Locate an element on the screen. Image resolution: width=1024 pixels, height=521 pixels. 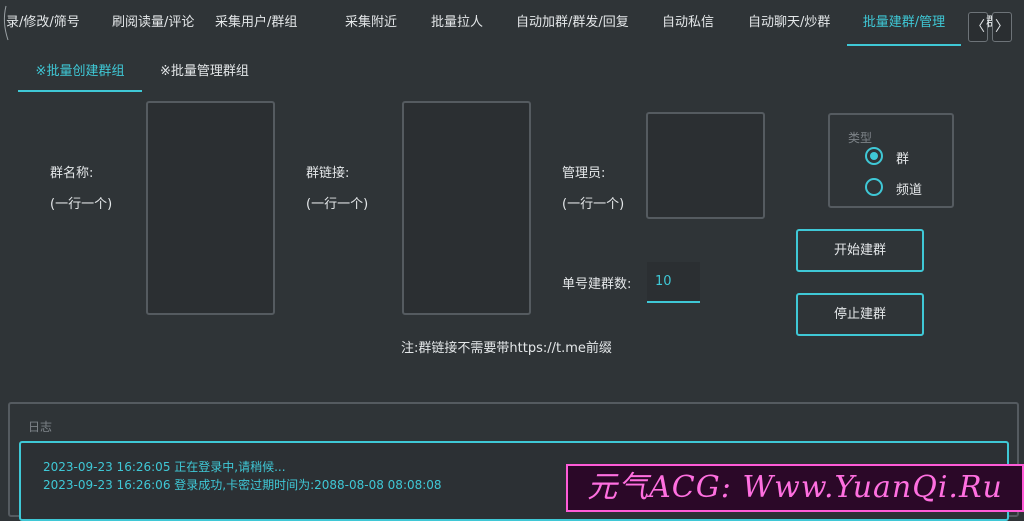
tab-auto-chat-hype: 自动聊天/炒群 is located at coordinates (789, 22).